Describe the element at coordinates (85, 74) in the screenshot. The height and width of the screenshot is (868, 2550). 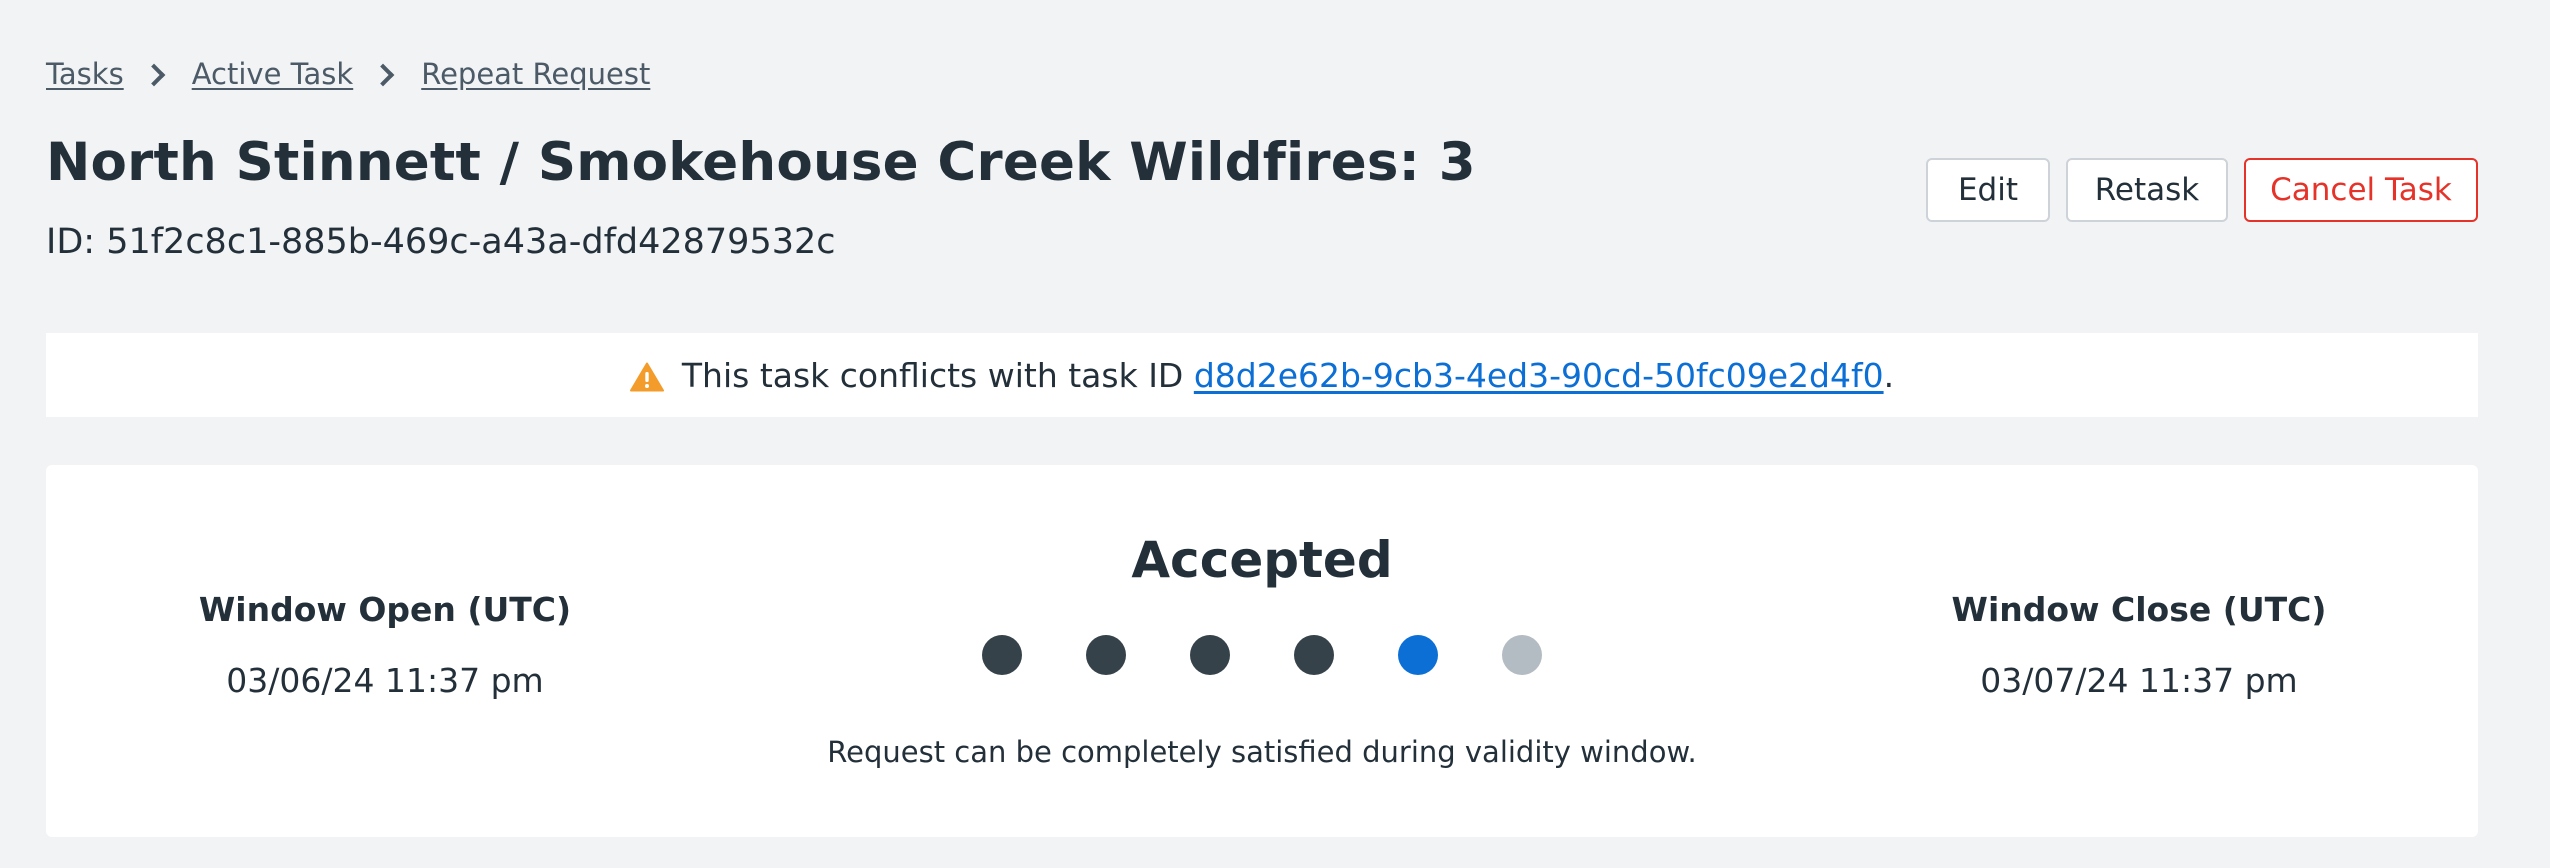
I see `breadcrumb-tasks: Tasks` at that location.